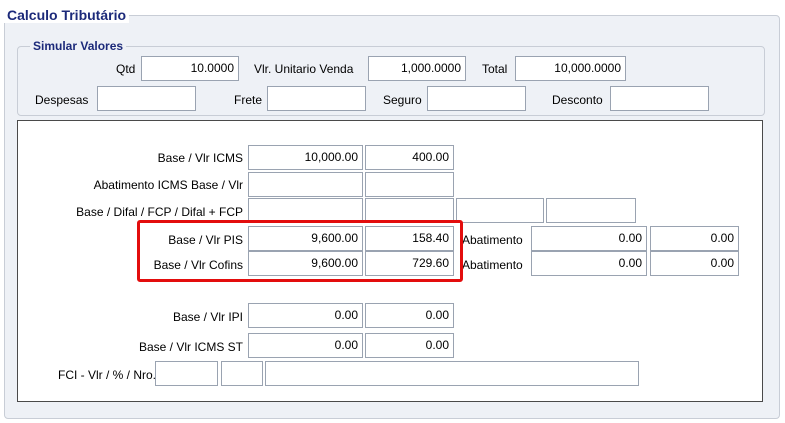 This screenshot has width=785, height=423. Describe the element at coordinates (305, 157) in the screenshot. I see `icms-base-input: 10,000.00` at that location.